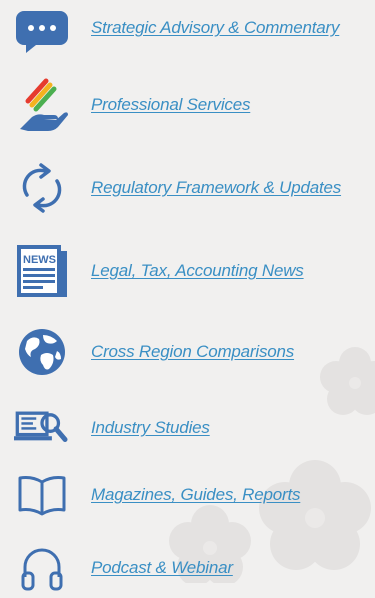 The image size is (375, 598). What do you see at coordinates (170, 105) in the screenshot?
I see `menu-item-label: Professional Services` at bounding box center [170, 105].